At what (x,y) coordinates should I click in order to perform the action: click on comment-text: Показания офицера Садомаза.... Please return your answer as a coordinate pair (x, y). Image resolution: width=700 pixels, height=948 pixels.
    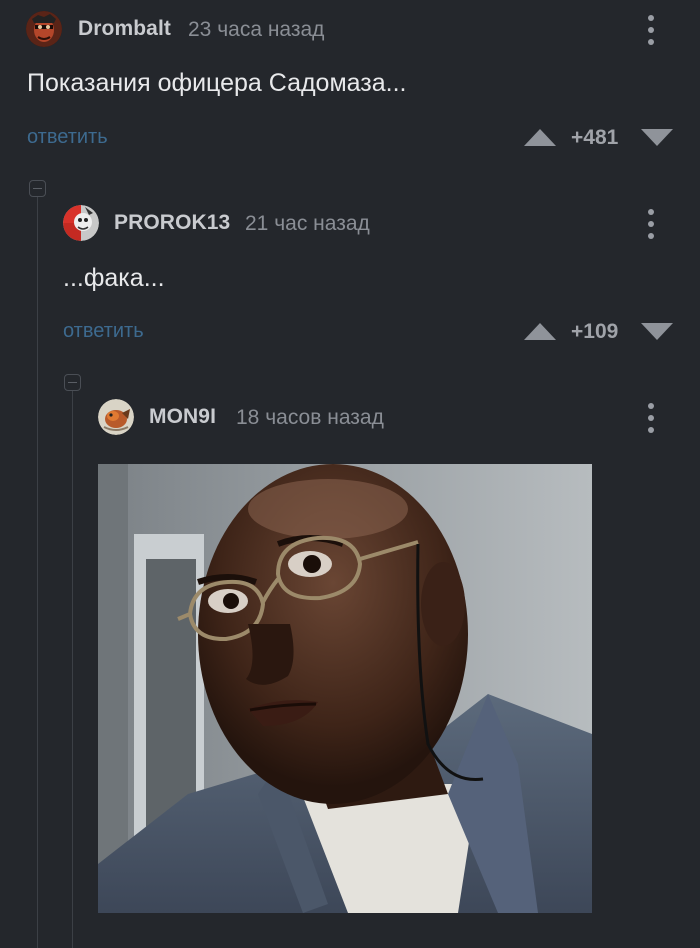
    Looking at the image, I should click on (217, 83).